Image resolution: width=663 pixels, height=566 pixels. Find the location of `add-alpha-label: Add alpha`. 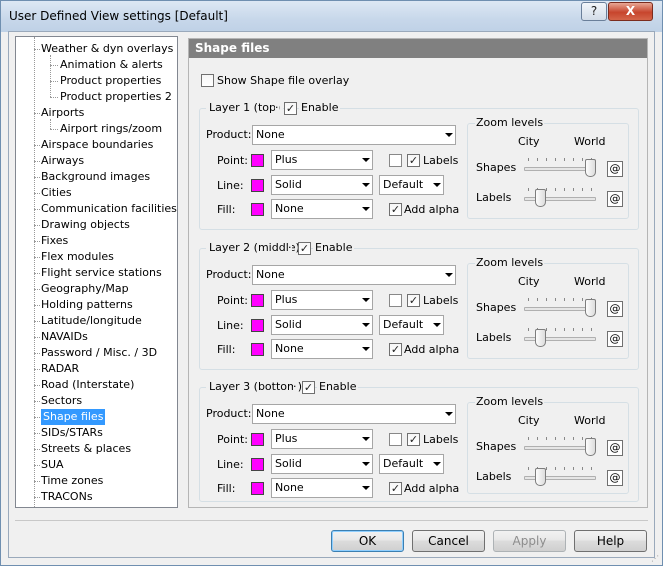

add-alpha-label: Add alpha is located at coordinates (432, 209).